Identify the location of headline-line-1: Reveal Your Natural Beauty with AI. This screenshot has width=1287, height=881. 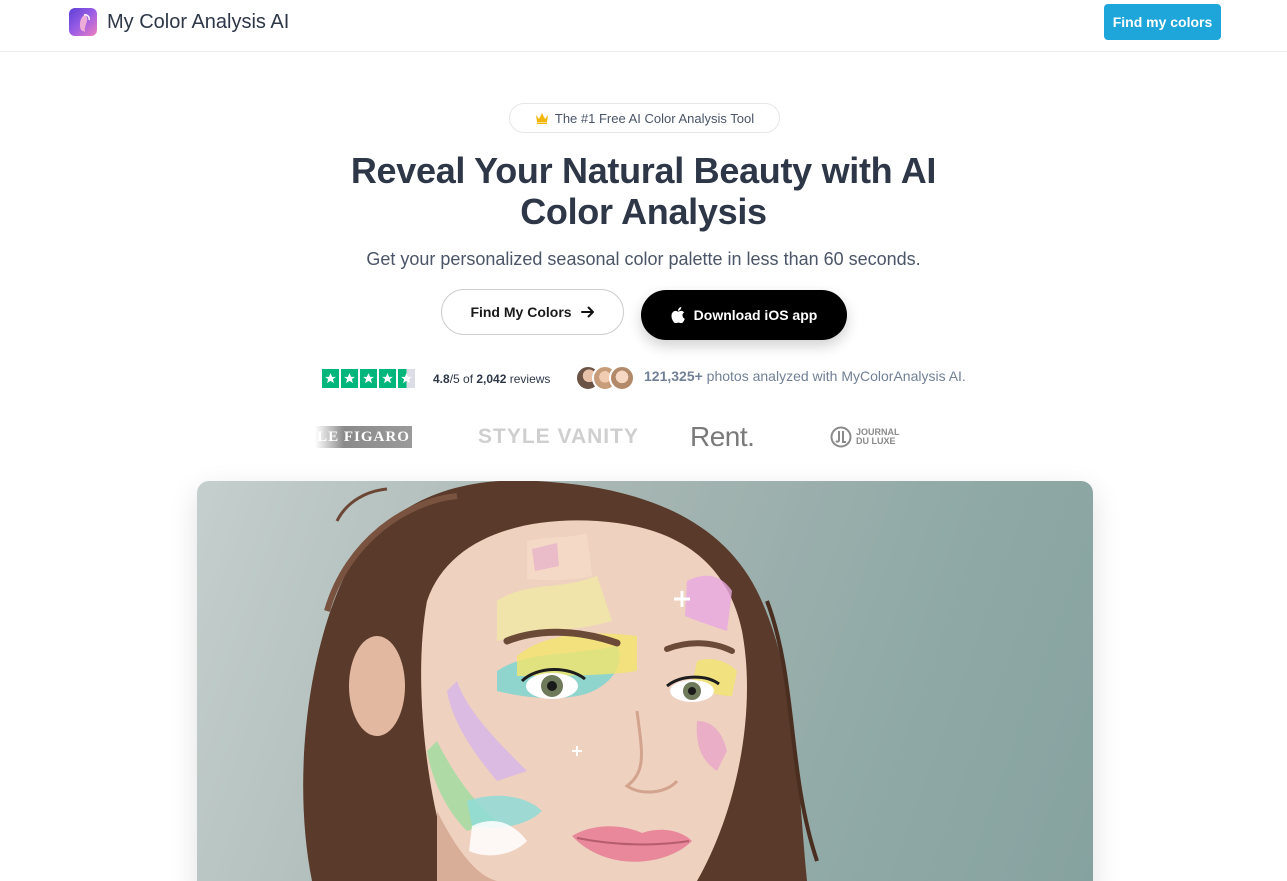
(643, 170).